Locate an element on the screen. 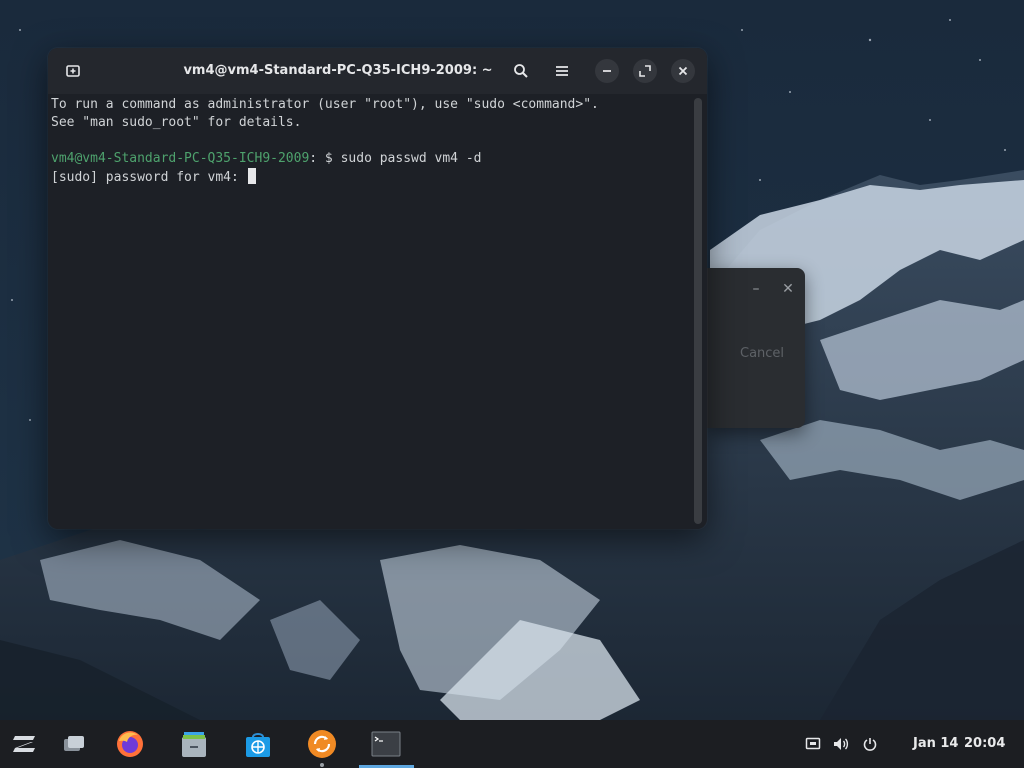  minimize-icon is located at coordinates (607, 71).